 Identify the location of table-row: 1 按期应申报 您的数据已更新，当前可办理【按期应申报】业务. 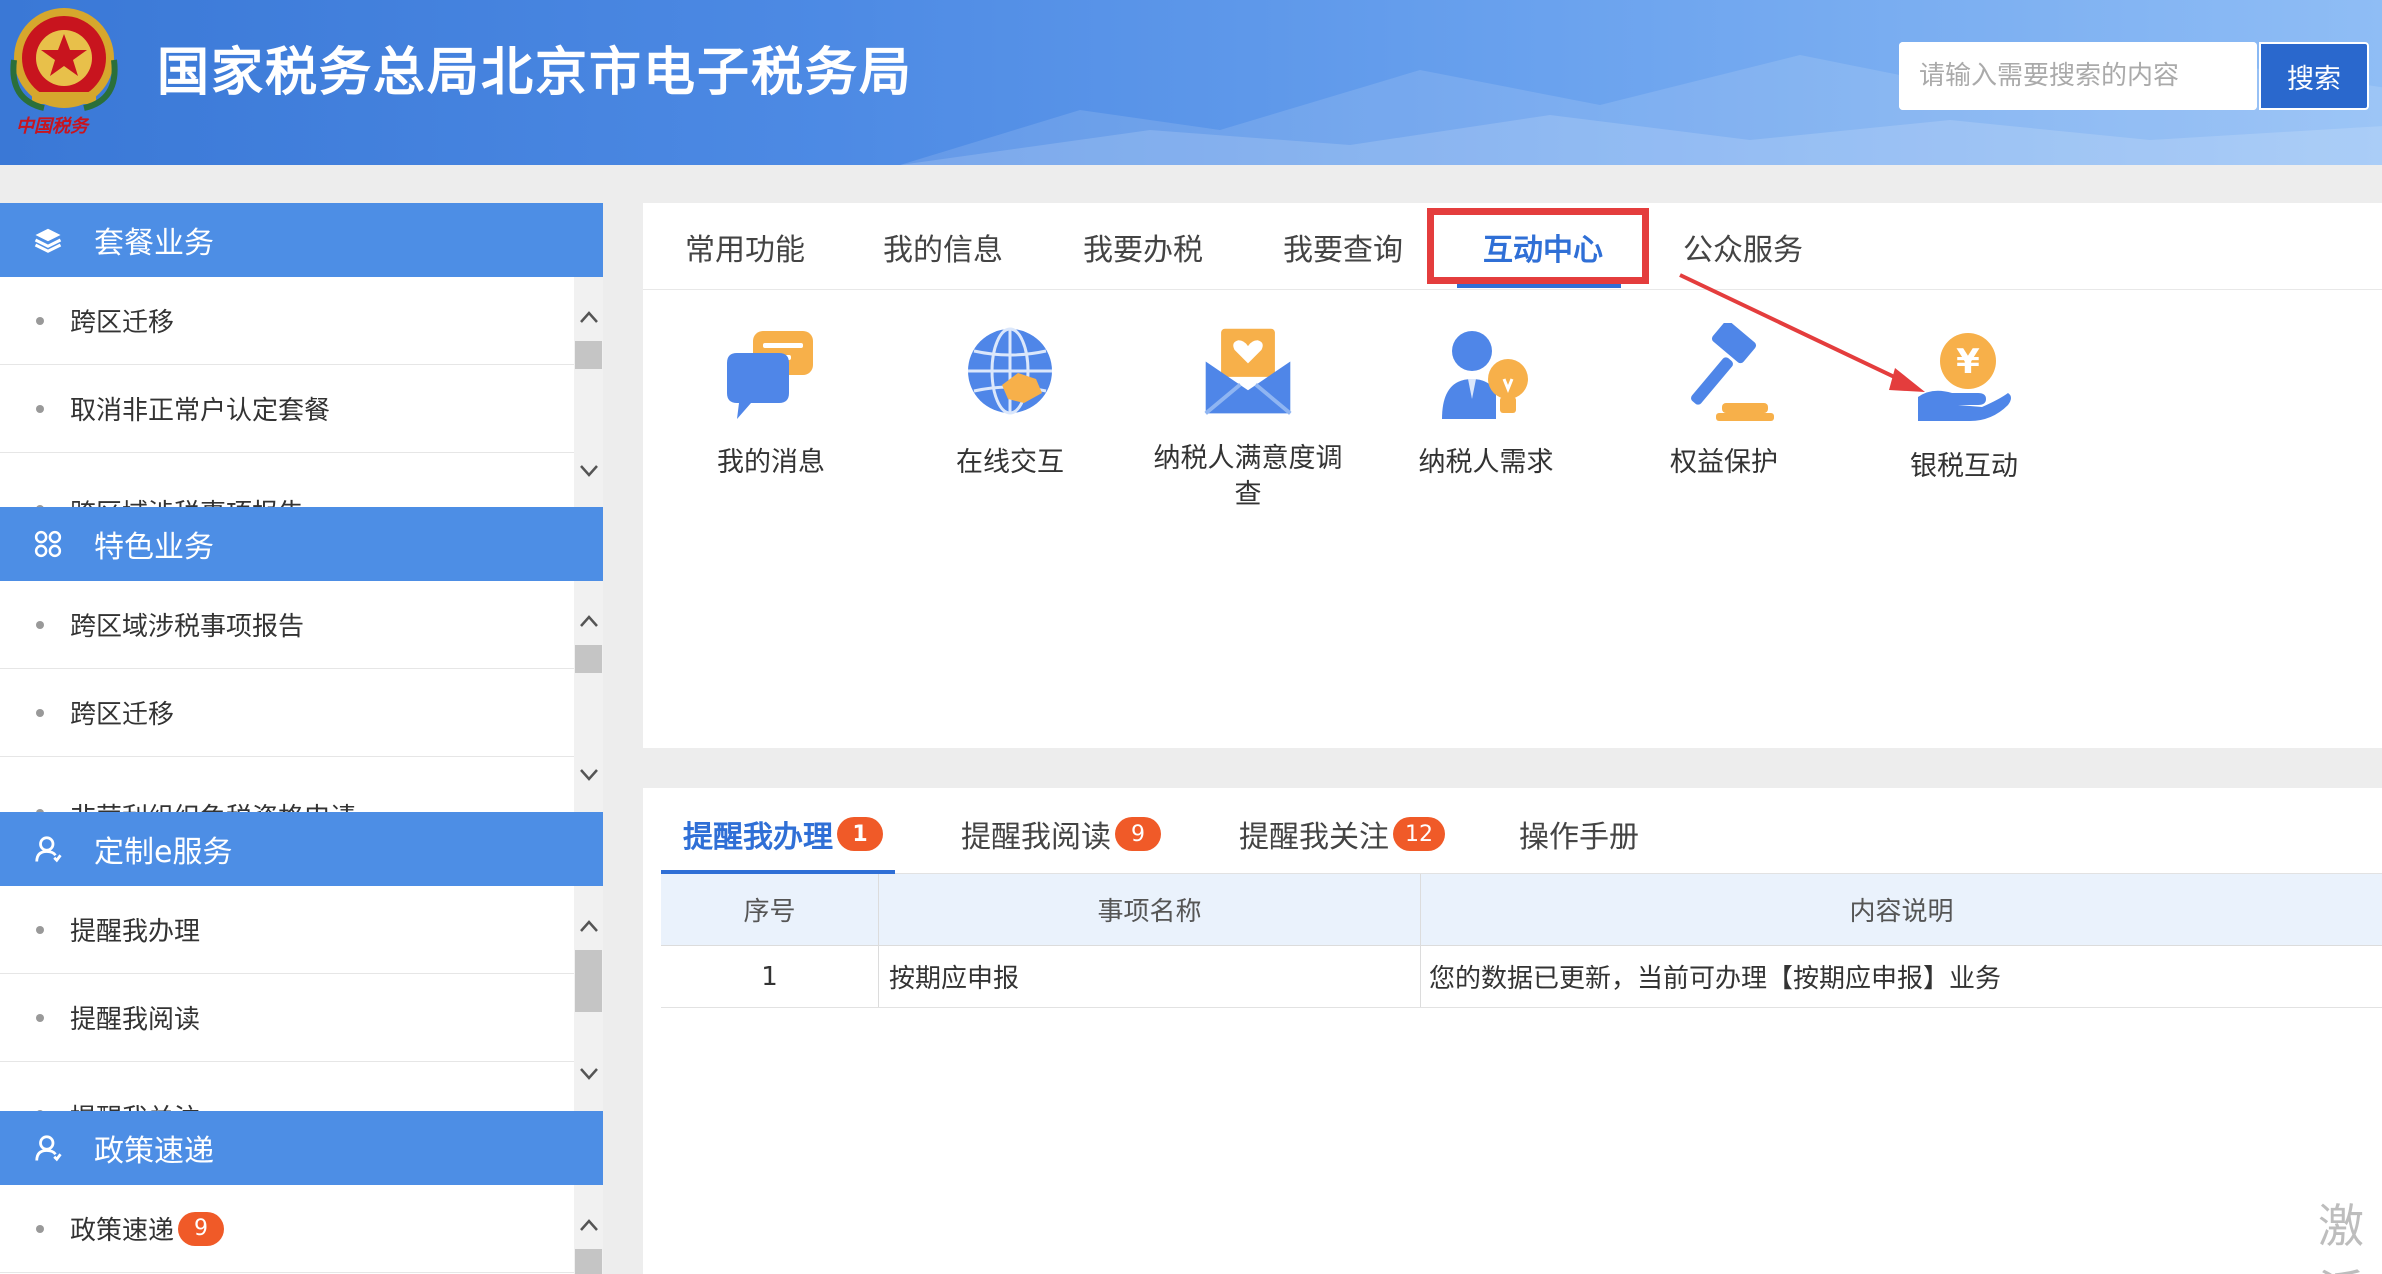
(1521, 977).